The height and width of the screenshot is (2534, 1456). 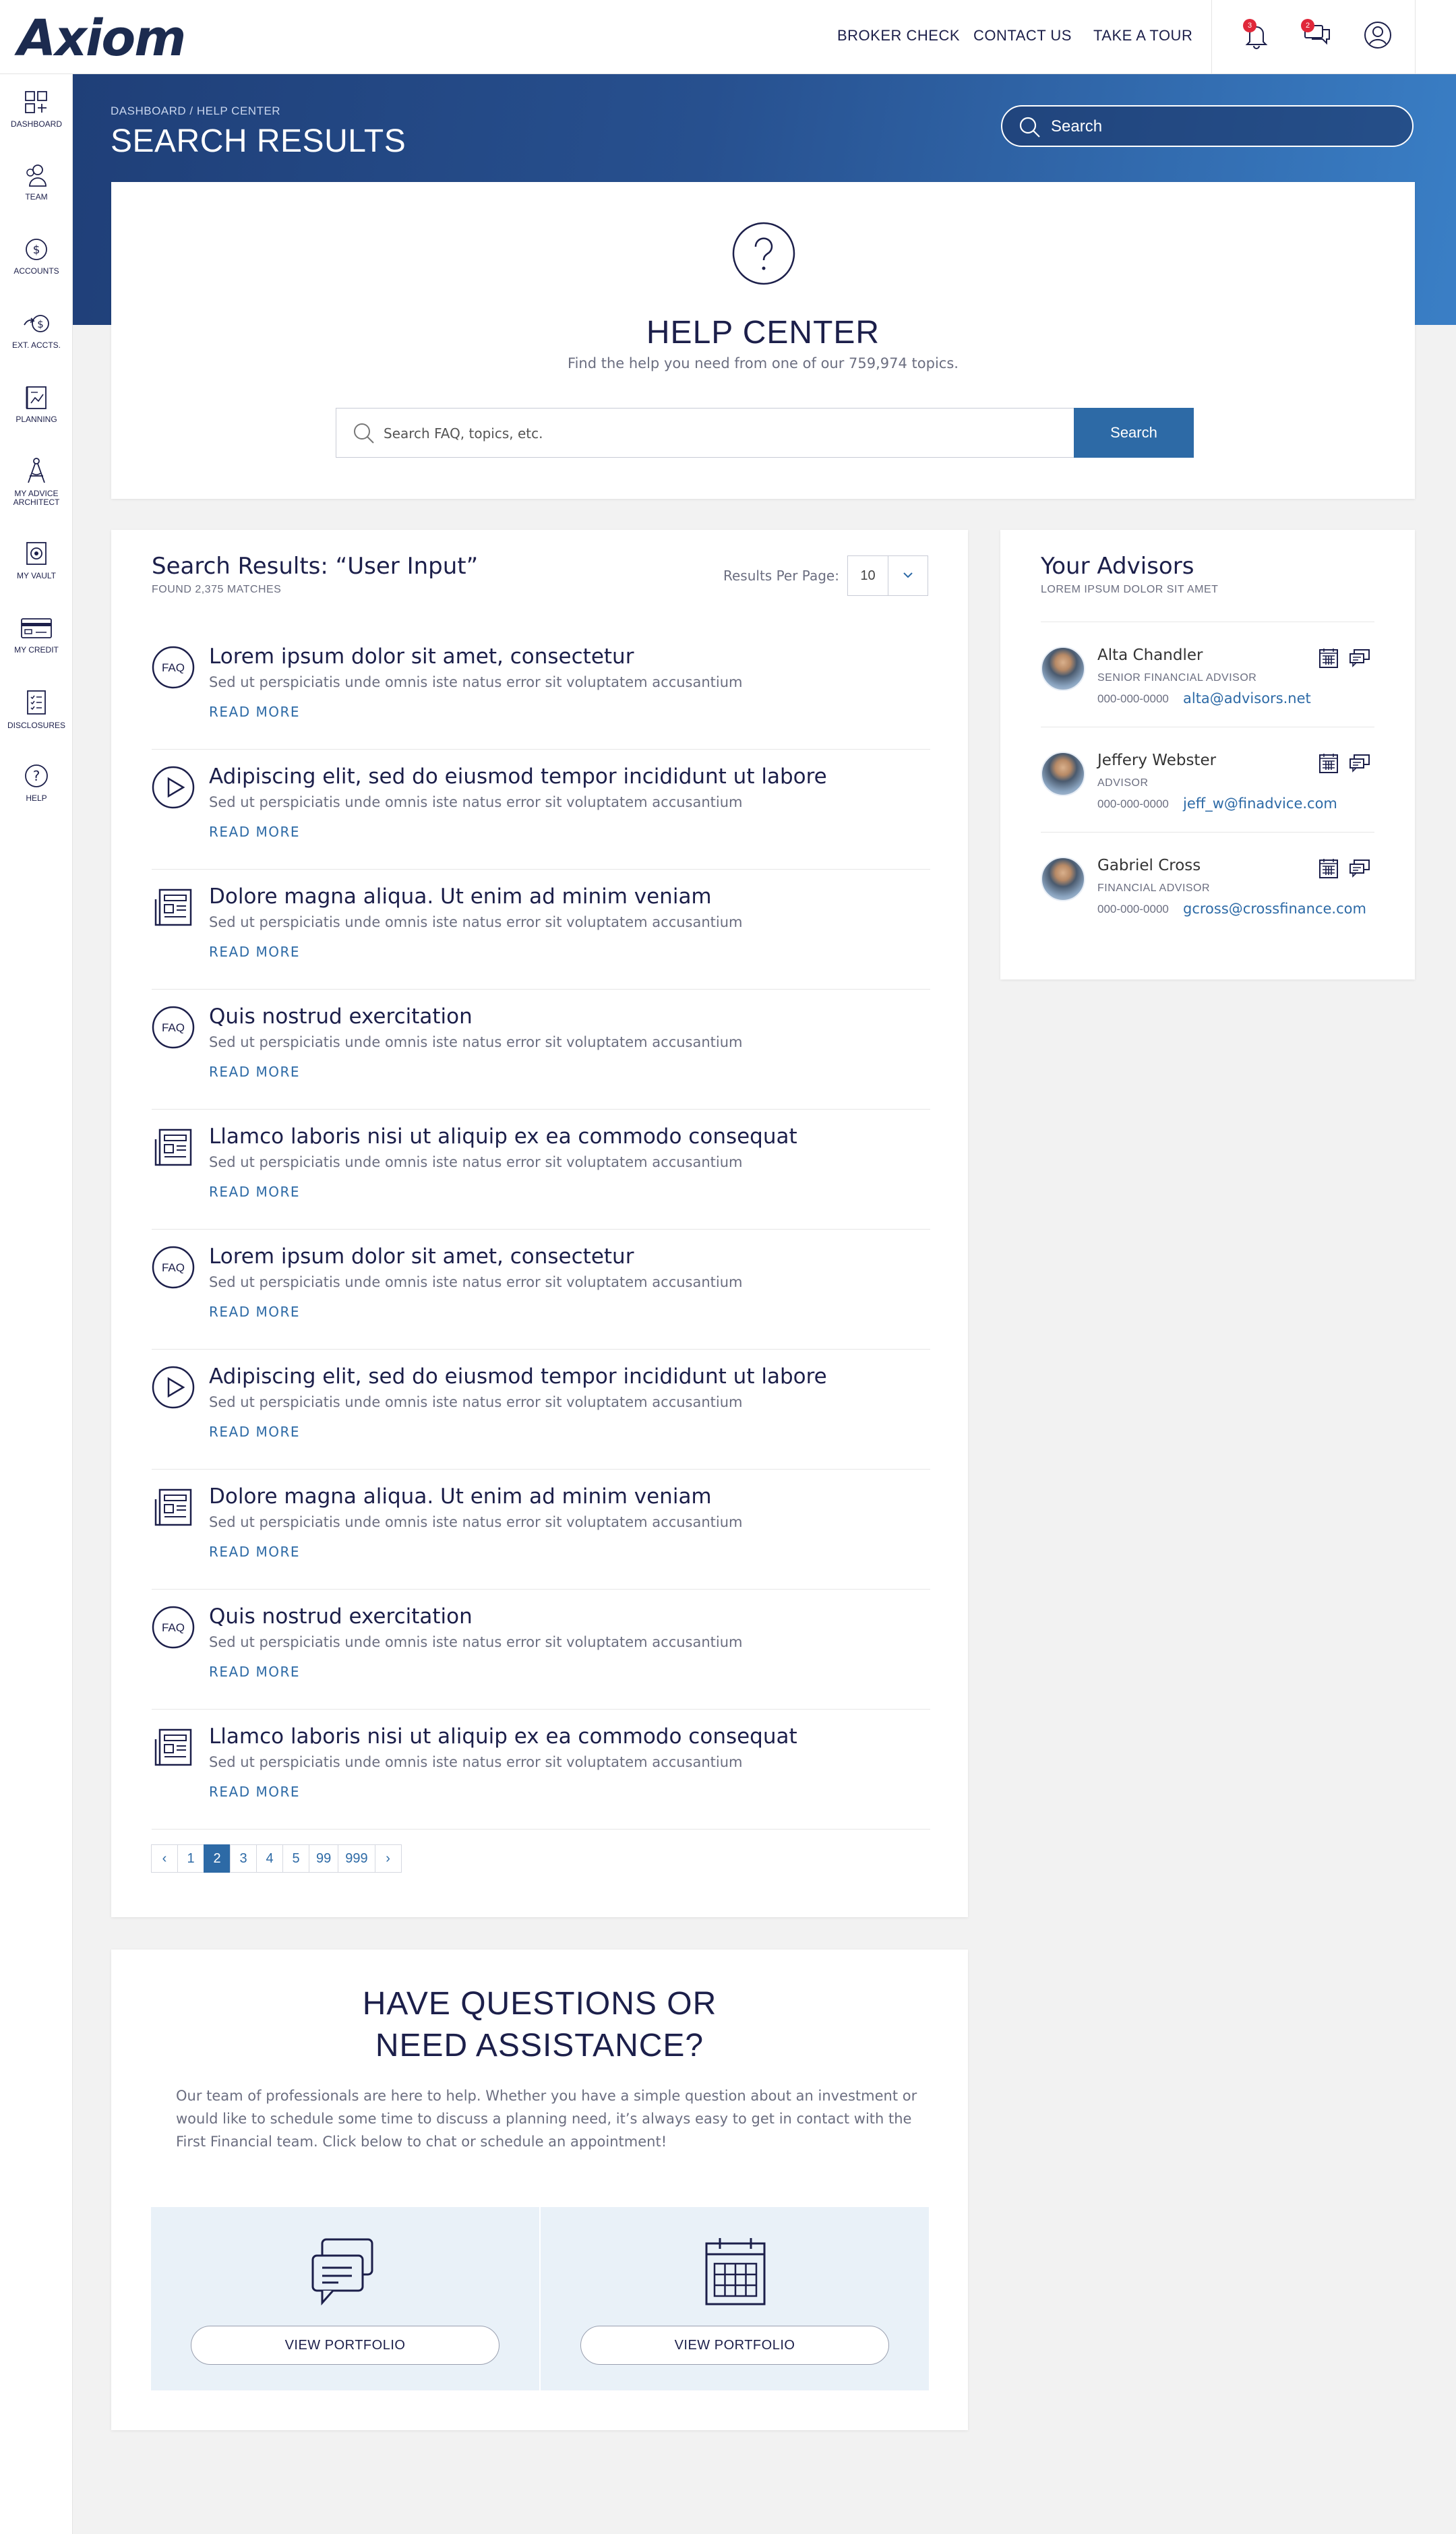 I want to click on axiom-logo: Axiom, so click(x=102, y=38).